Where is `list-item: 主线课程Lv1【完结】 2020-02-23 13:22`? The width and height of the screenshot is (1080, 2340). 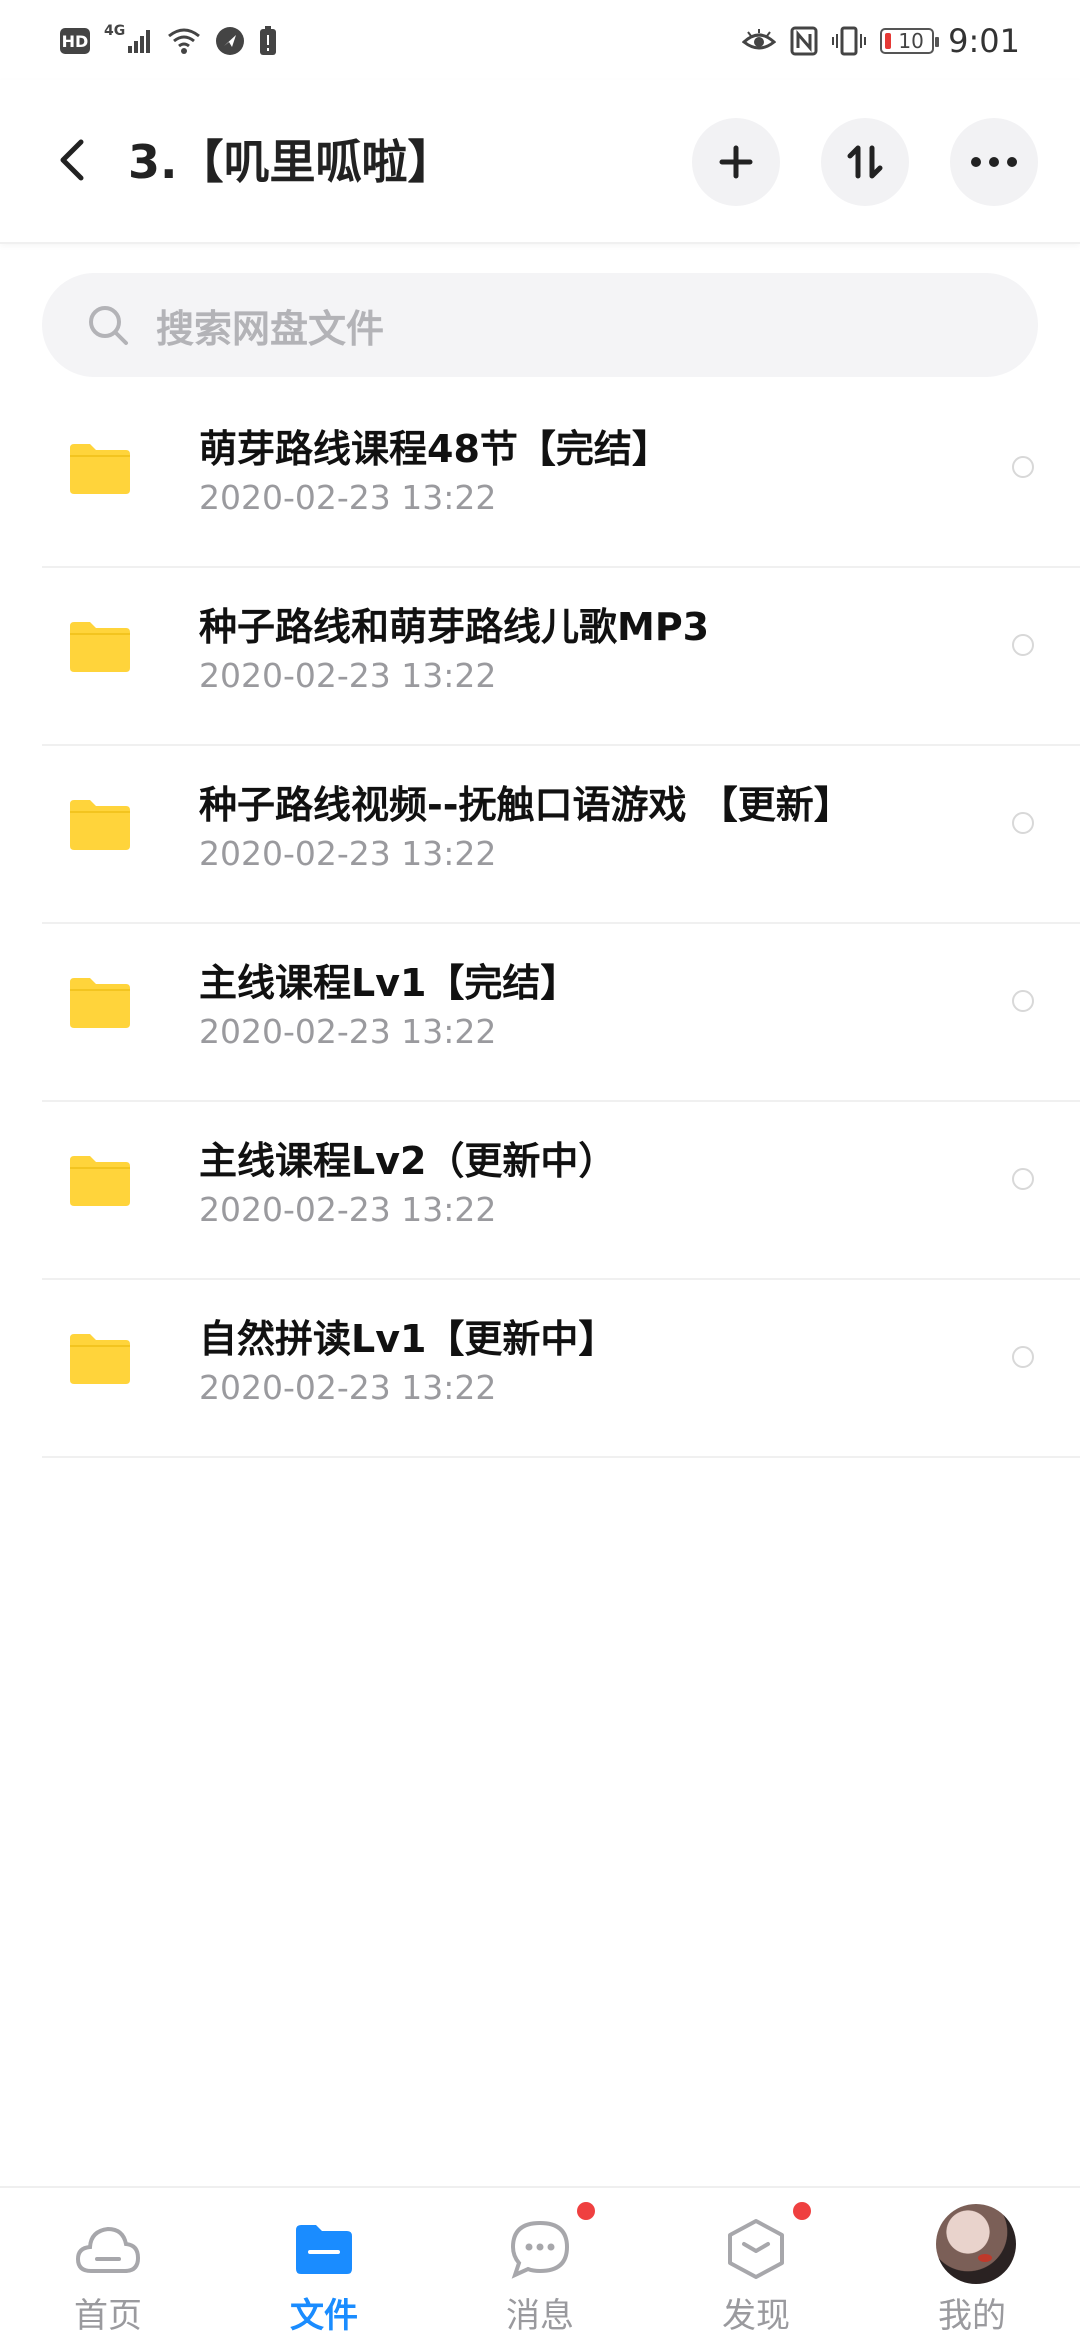 list-item: 主线课程Lv1【完结】 2020-02-23 13:22 is located at coordinates (561, 1013).